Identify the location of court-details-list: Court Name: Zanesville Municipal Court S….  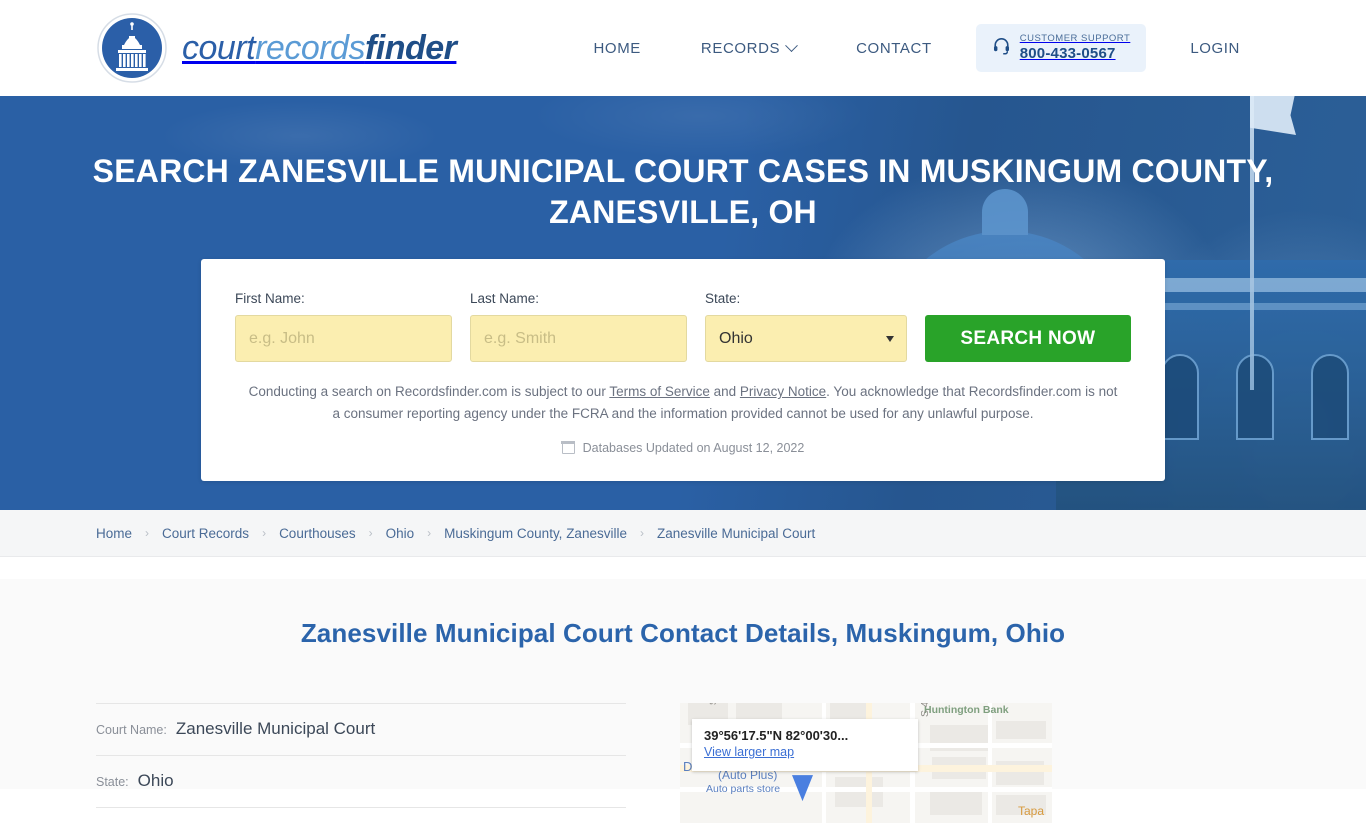
(361, 763).